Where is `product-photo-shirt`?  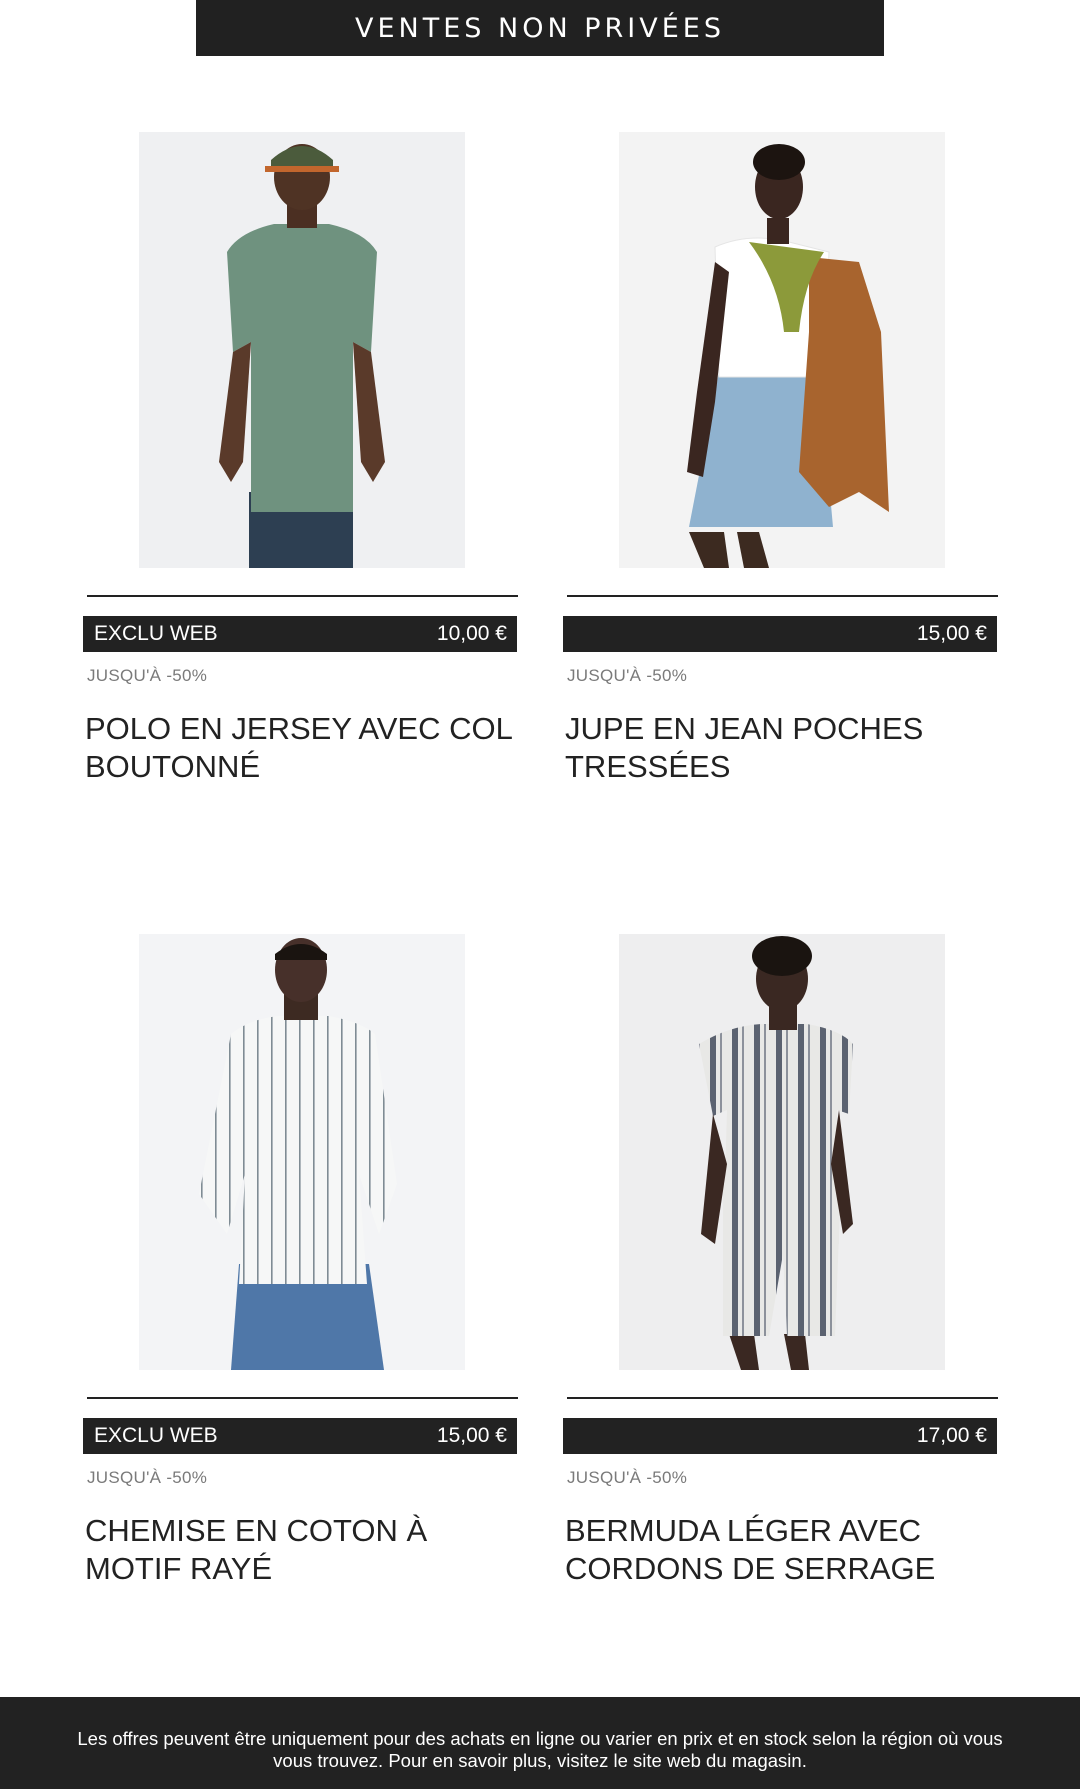 product-photo-shirt is located at coordinates (302, 1152).